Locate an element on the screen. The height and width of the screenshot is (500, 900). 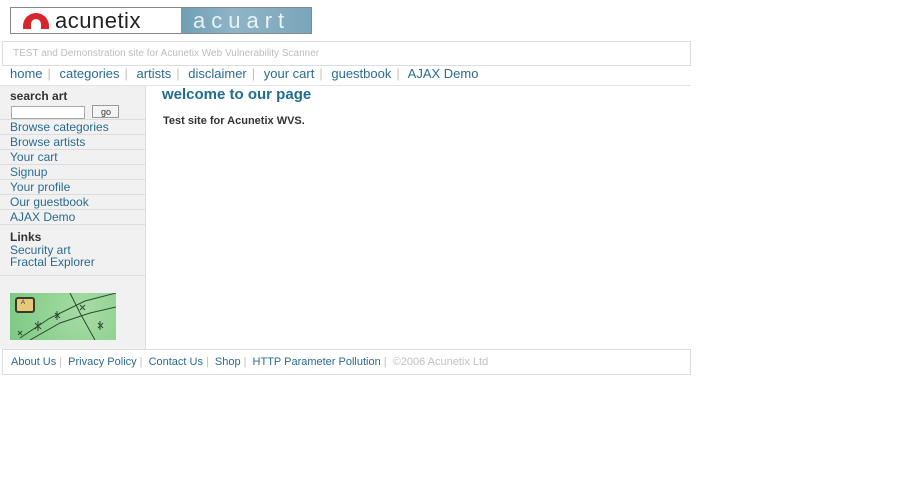
fractal-image-link: A is located at coordinates (63, 316).